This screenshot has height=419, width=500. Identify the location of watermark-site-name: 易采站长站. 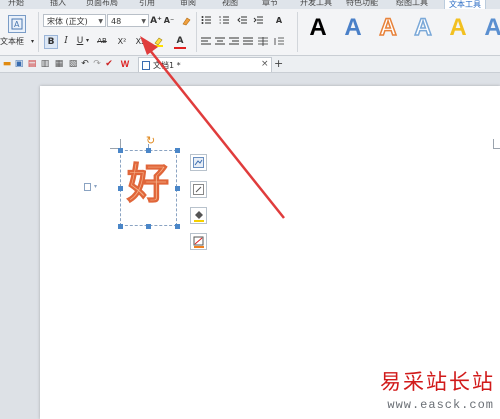
(437, 382).